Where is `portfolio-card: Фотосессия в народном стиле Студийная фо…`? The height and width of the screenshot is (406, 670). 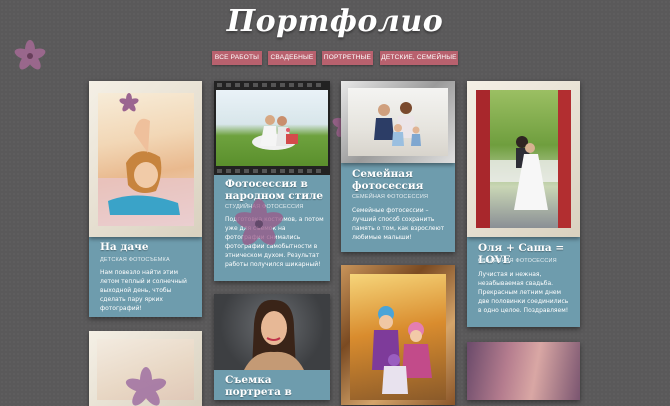 portfolio-card: Фотосессия в народном стиле Студийная фо… is located at coordinates (272, 181).